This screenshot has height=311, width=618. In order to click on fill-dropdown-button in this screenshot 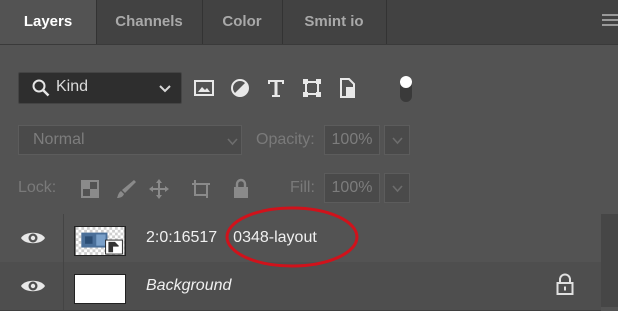, I will do `click(397, 188)`.